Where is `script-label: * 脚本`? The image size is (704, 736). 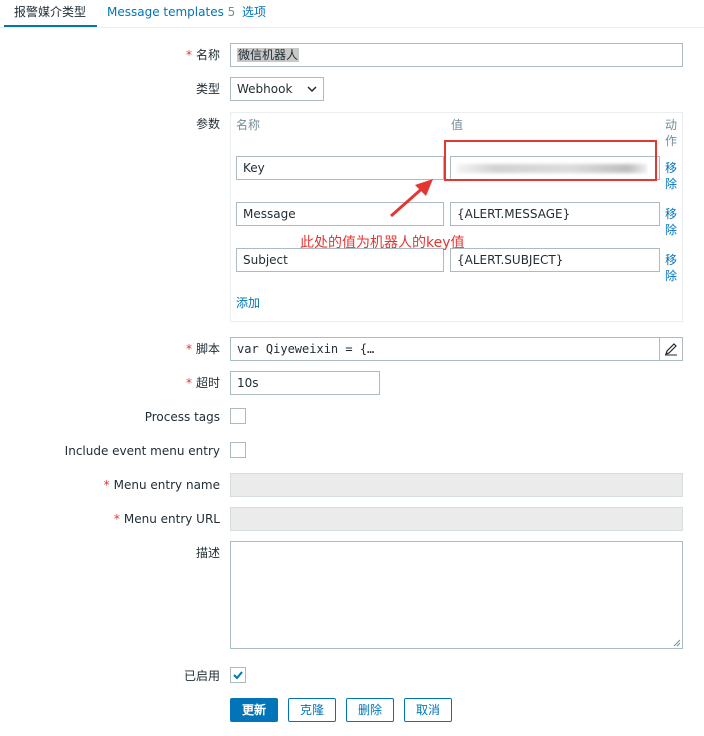
script-label: * 脚本 is located at coordinates (203, 349).